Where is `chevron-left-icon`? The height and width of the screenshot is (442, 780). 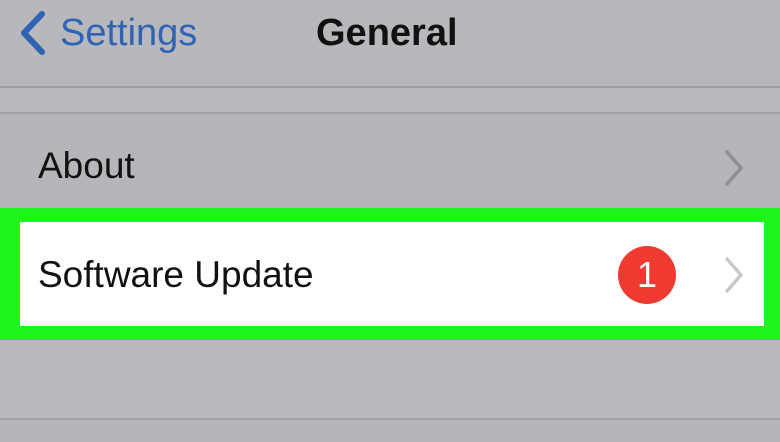 chevron-left-icon is located at coordinates (33, 33).